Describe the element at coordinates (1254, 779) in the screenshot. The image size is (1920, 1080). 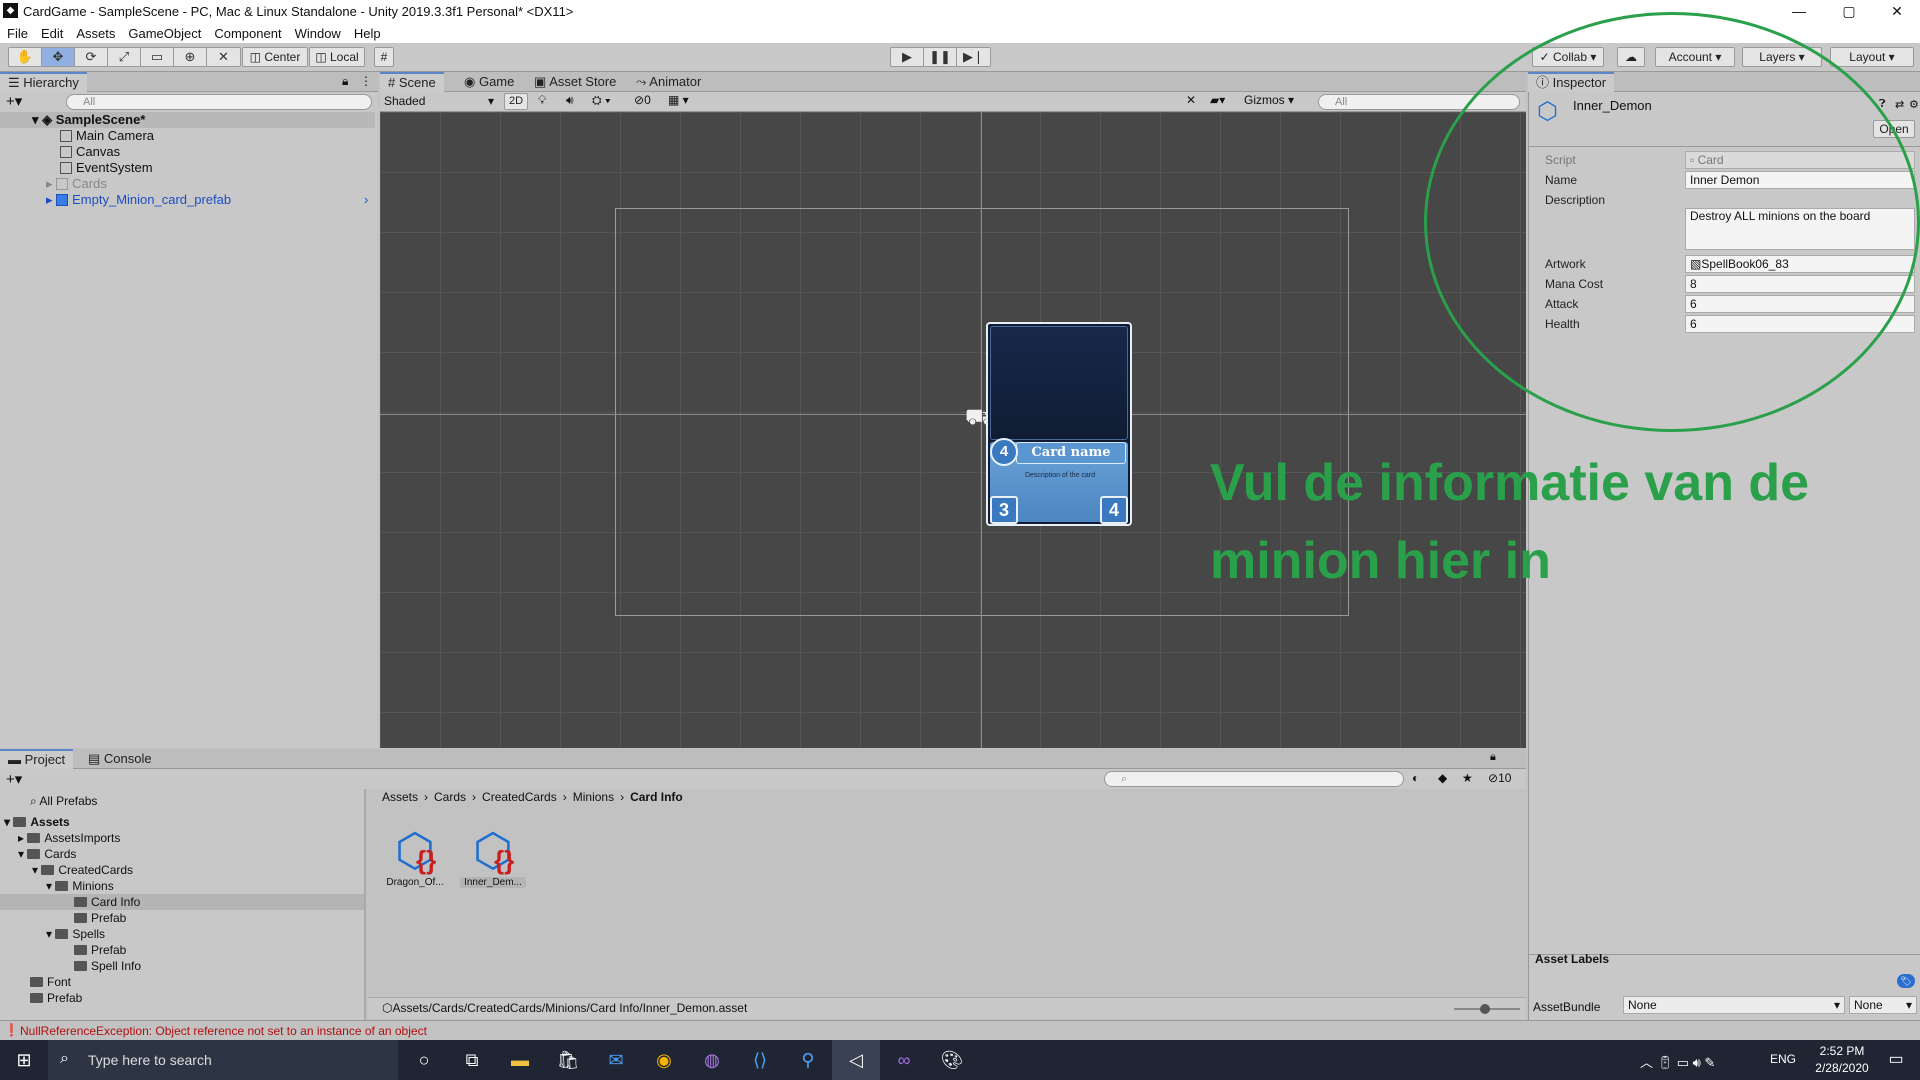
I see `project-search-input: ⌕` at that location.